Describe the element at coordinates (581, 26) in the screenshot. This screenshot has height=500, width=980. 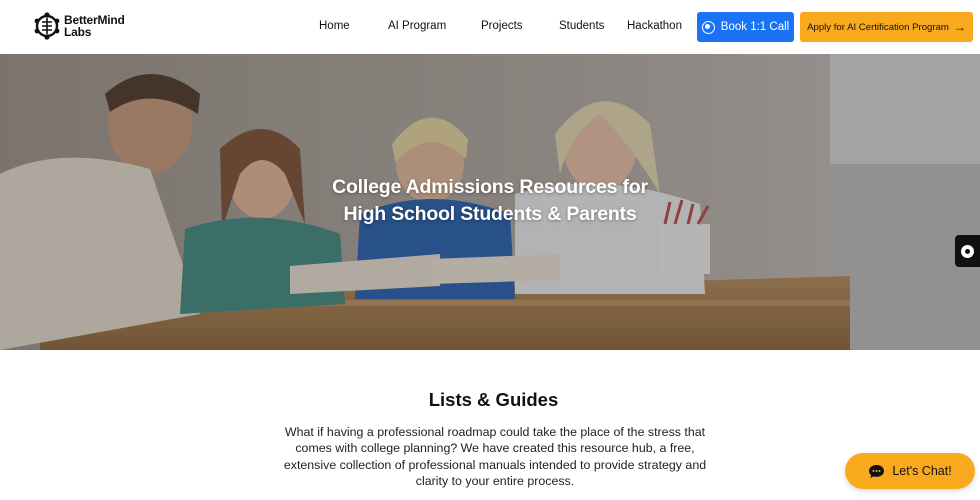
I see `nav-students: Students` at that location.